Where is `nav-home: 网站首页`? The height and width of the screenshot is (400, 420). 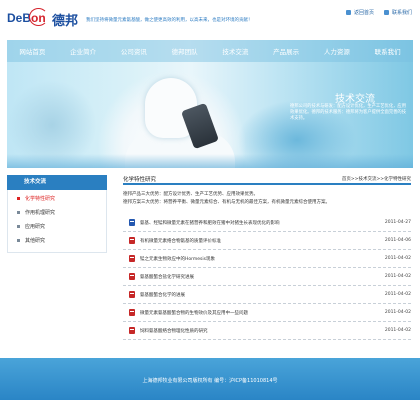 nav-home: 网站首页 is located at coordinates (32, 51).